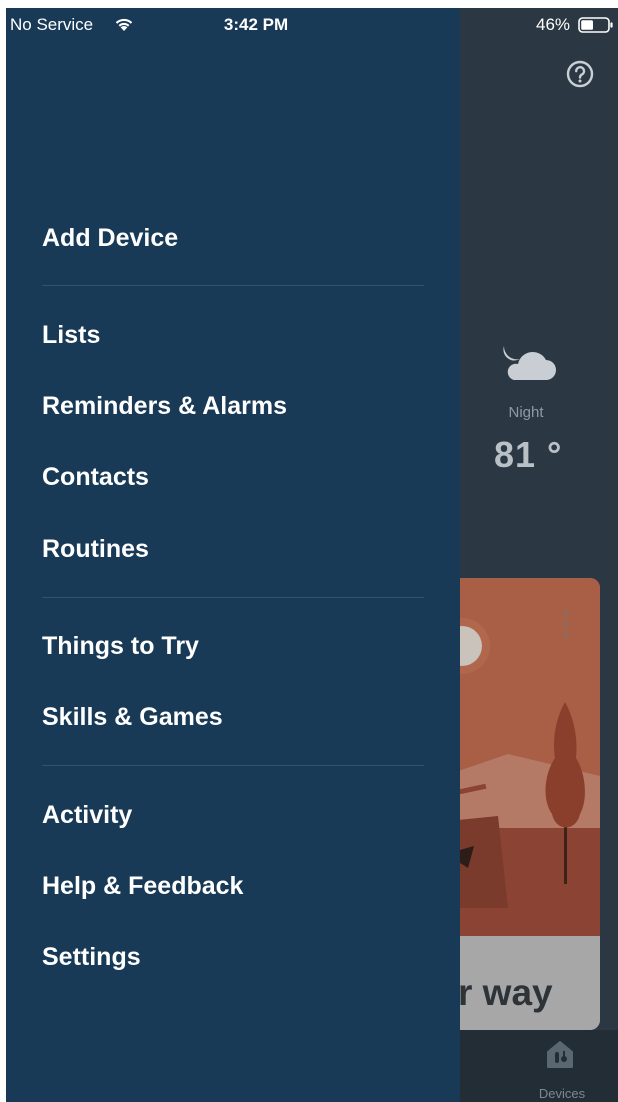  What do you see at coordinates (110, 238) in the screenshot?
I see `menu-item-add-device: Add Device` at bounding box center [110, 238].